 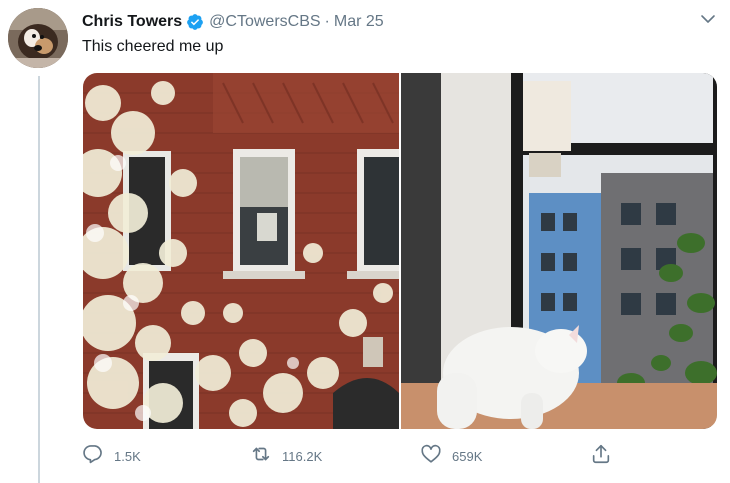 I want to click on tweet-header: Chris Towers @CTowersCBS · Mar 25, so click(x=233, y=22).